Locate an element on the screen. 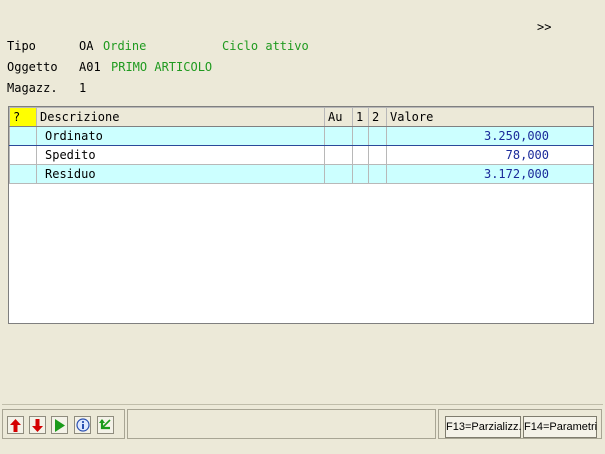 Image resolution: width=605 pixels, height=454 pixels. row-descrizione: Spedito is located at coordinates (180, 155).